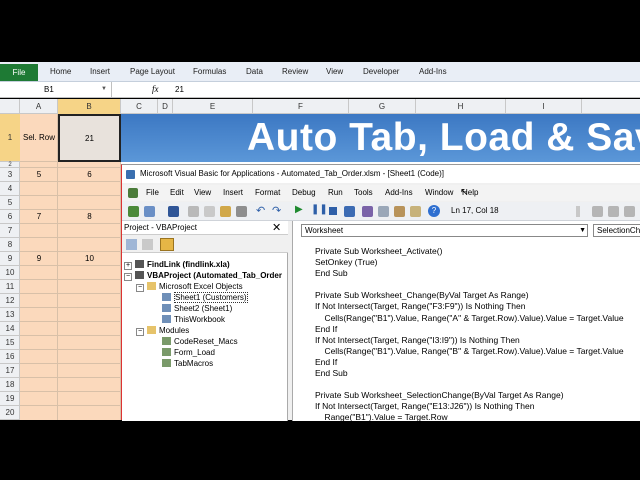 This screenshot has width=640, height=480. What do you see at coordinates (10, 371) in the screenshot?
I see `row-header-17: 17` at bounding box center [10, 371].